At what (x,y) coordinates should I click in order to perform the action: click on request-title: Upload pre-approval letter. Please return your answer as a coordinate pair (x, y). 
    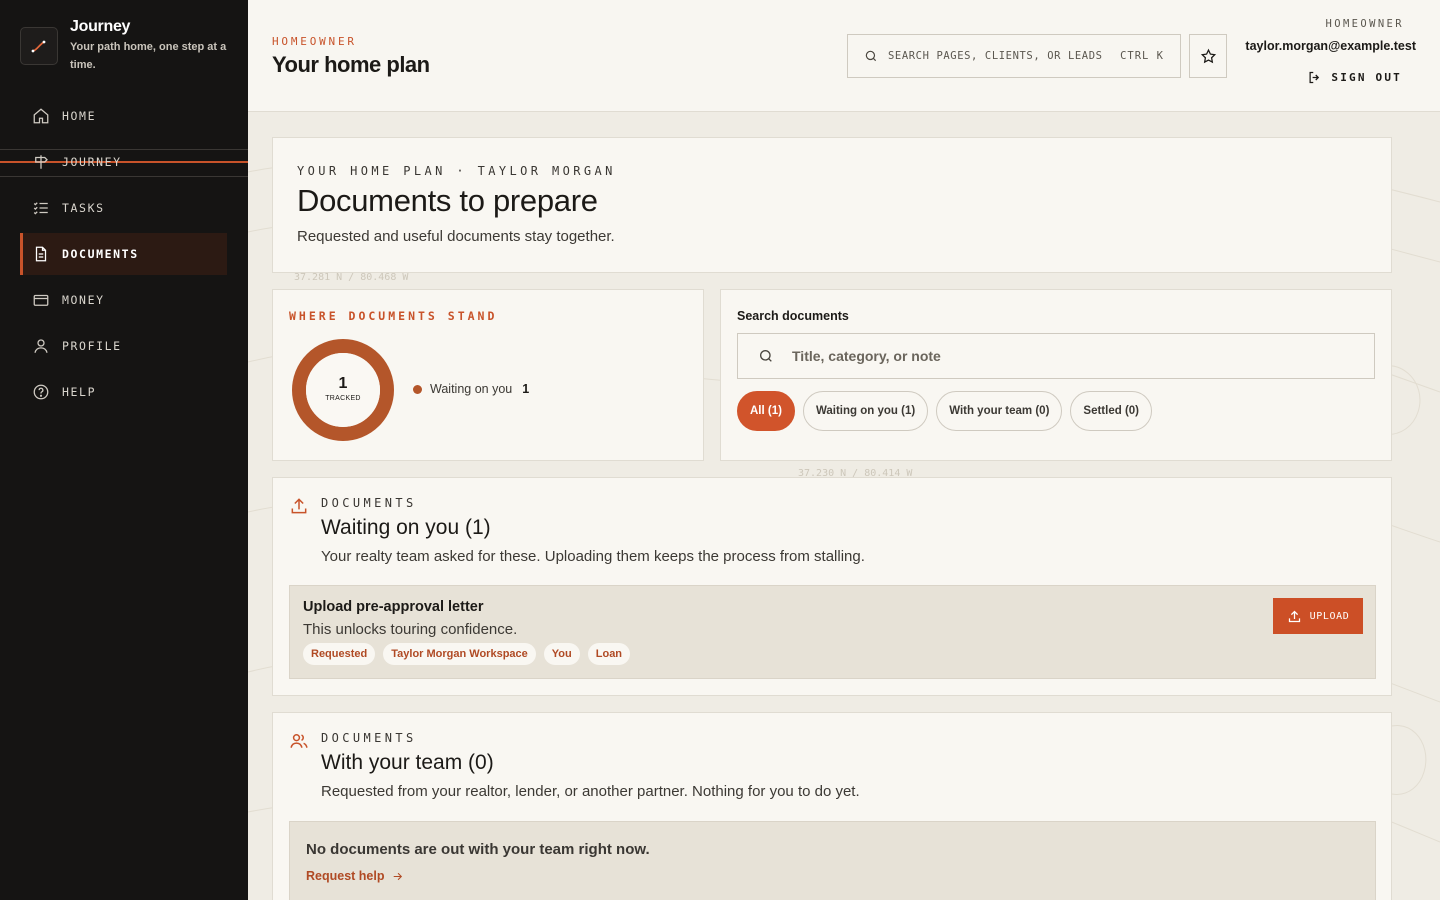
    Looking at the image, I should click on (393, 607).